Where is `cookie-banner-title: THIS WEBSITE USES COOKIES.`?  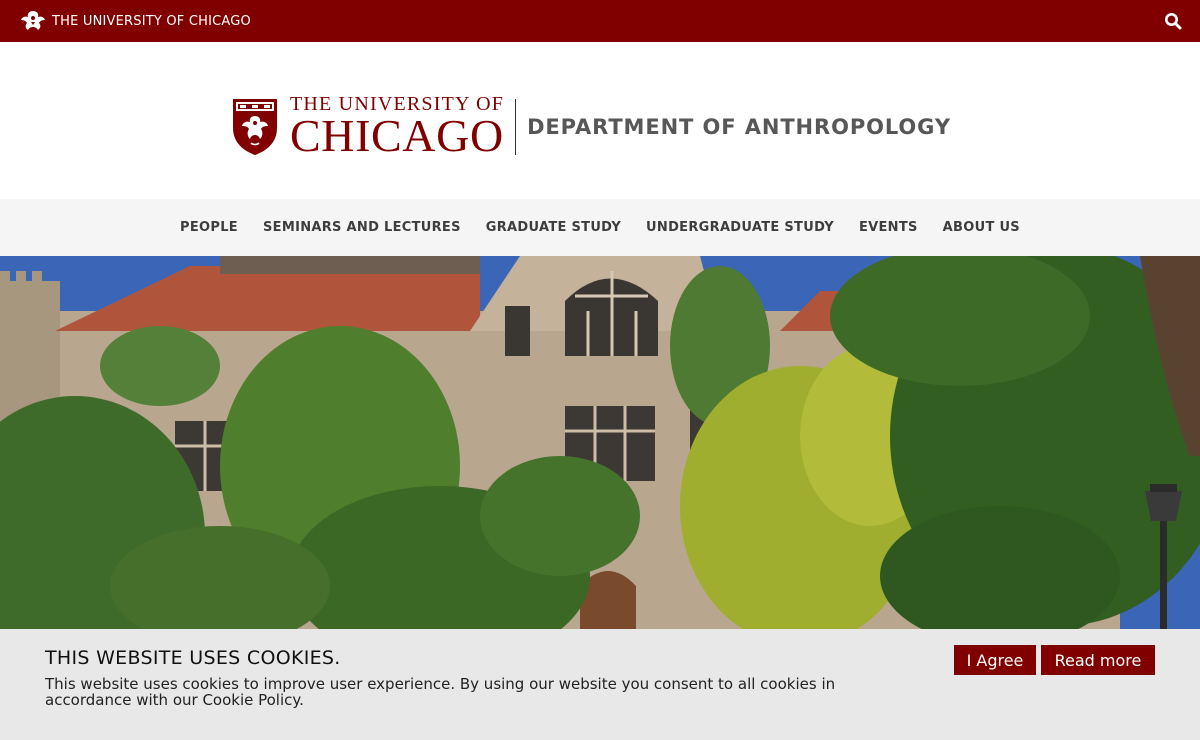 cookie-banner-title: THIS WEBSITE USES COOKIES. is located at coordinates (193, 658).